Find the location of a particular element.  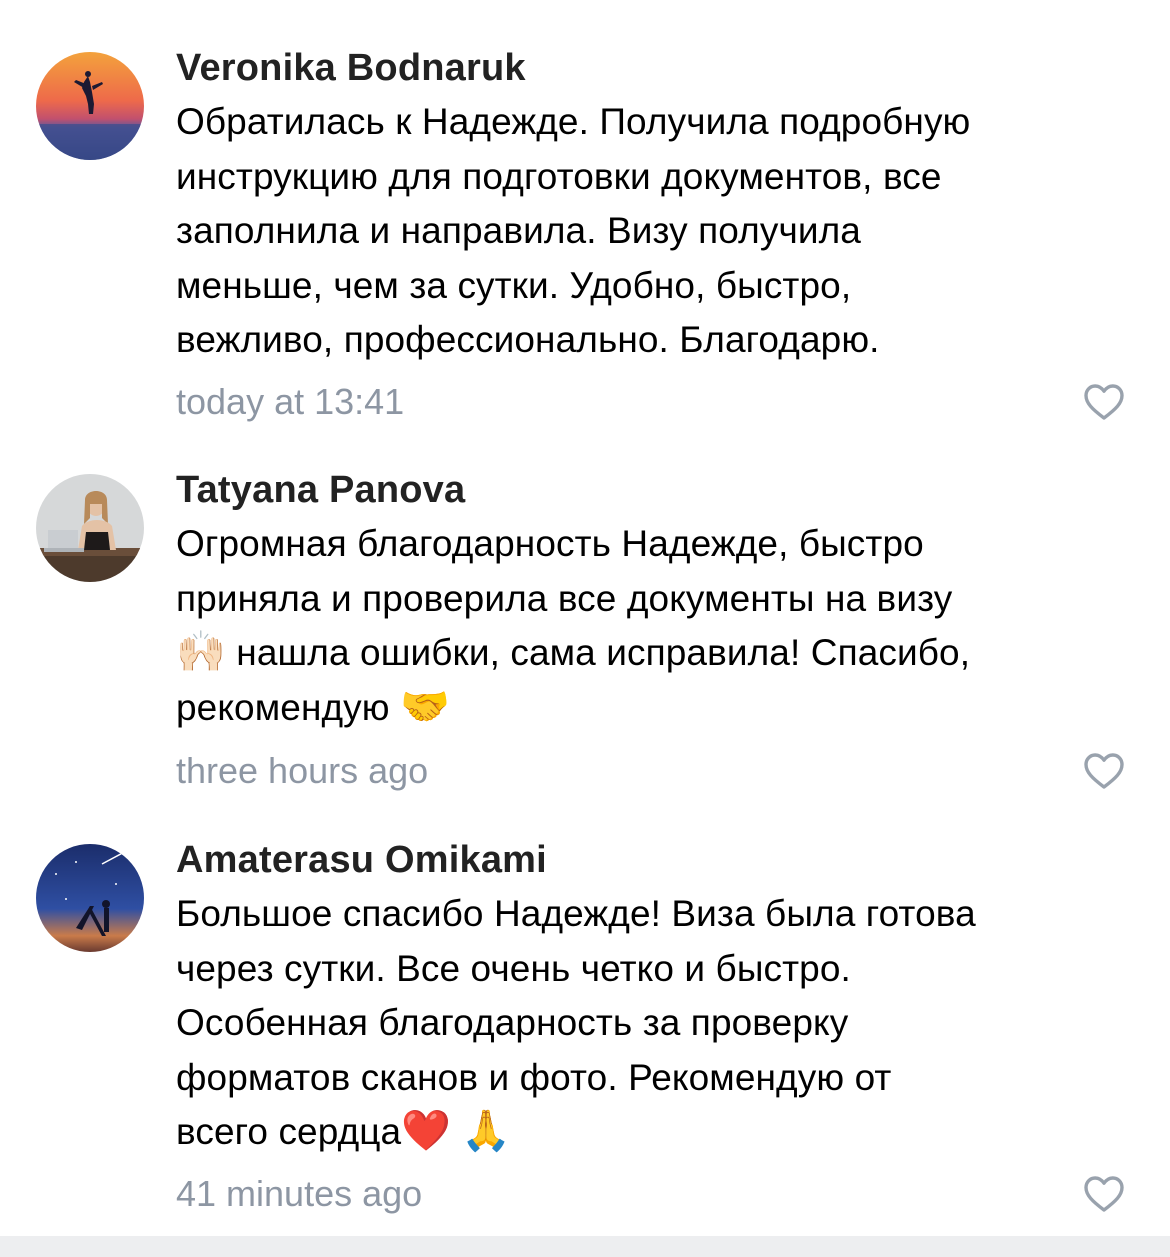

comment-text-fragment: нашла ошибки, сама исправила! Спасибо, is located at coordinates (598, 652).